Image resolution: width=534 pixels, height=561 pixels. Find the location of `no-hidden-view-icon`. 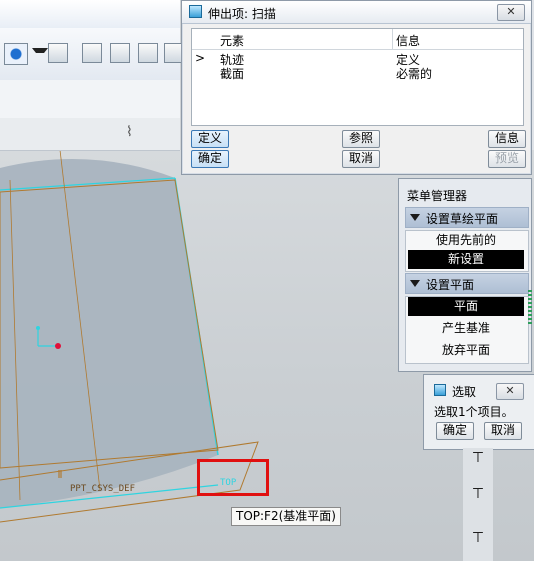

no-hidden-view-icon is located at coordinates (148, 53).